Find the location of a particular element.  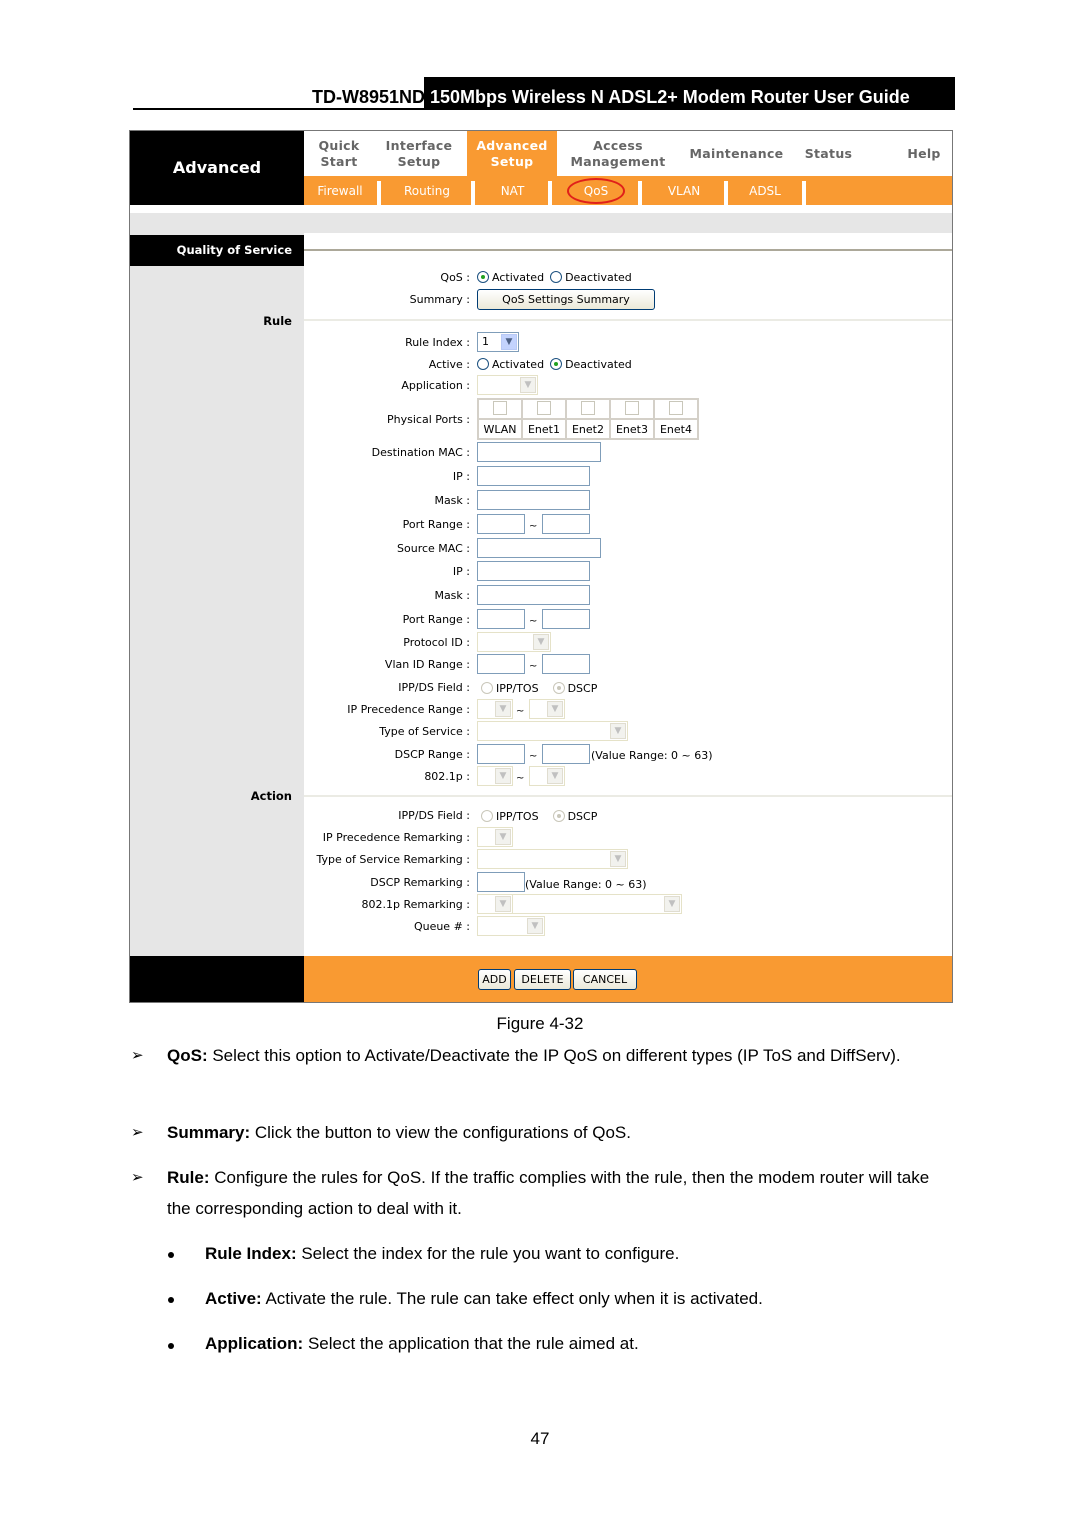

ip-precedence-remarking-select: ▼ is located at coordinates (495, 837).